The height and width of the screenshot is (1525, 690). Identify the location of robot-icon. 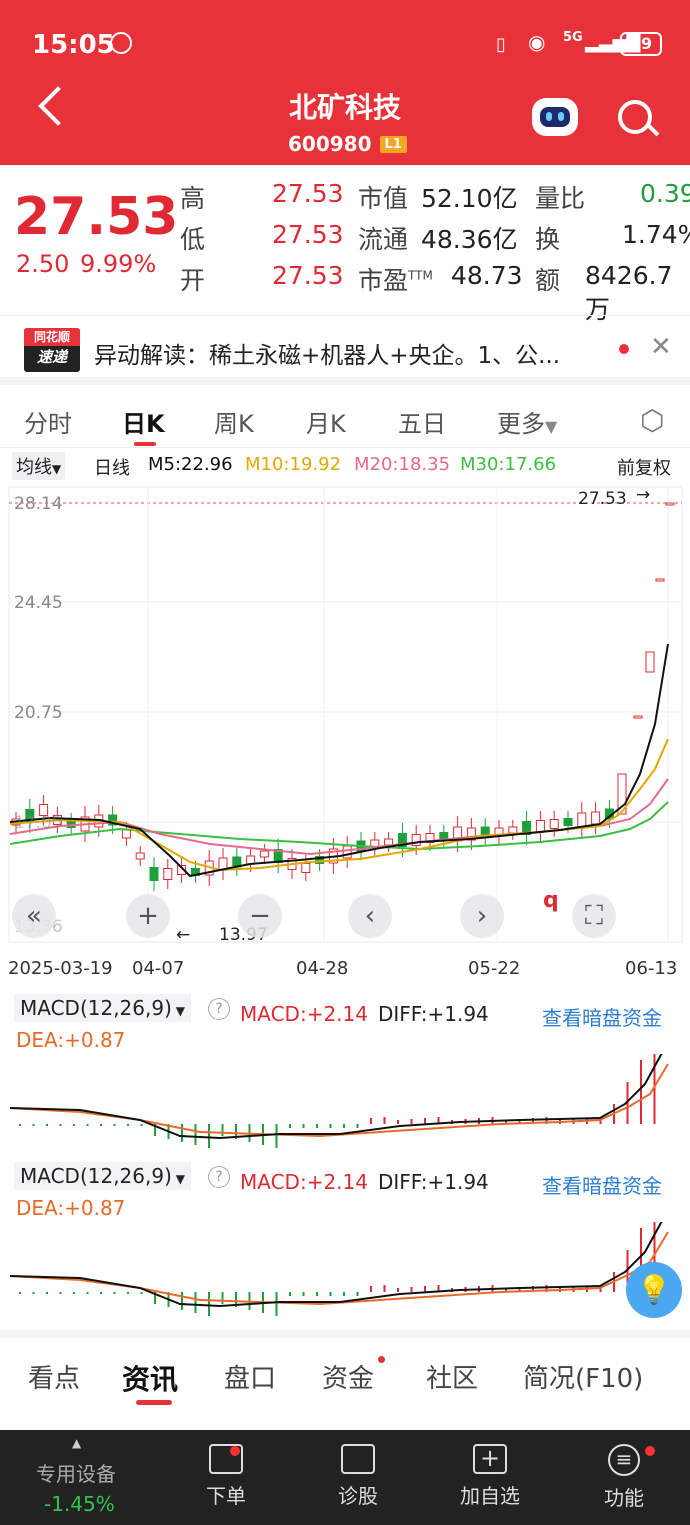
(555, 117).